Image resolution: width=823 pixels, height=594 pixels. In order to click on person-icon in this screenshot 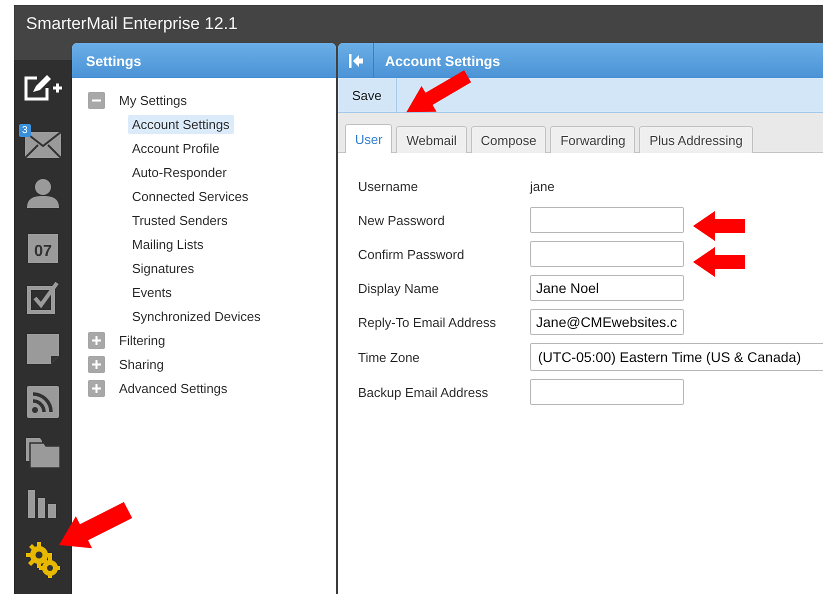, I will do `click(43, 193)`.